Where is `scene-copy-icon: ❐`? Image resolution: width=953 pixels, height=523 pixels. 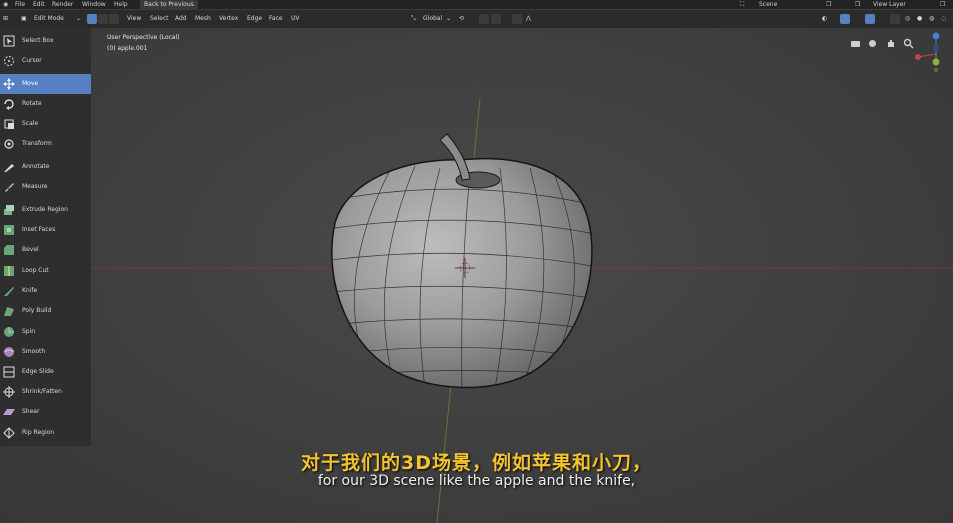
scene-copy-icon: ❐ is located at coordinates (828, 4).